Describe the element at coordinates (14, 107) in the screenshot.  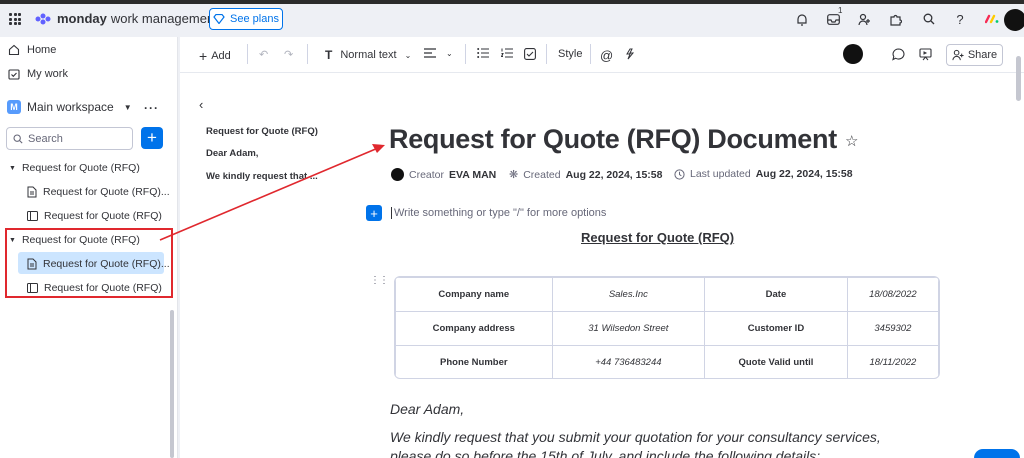
I see `workspace-badge: M` at that location.